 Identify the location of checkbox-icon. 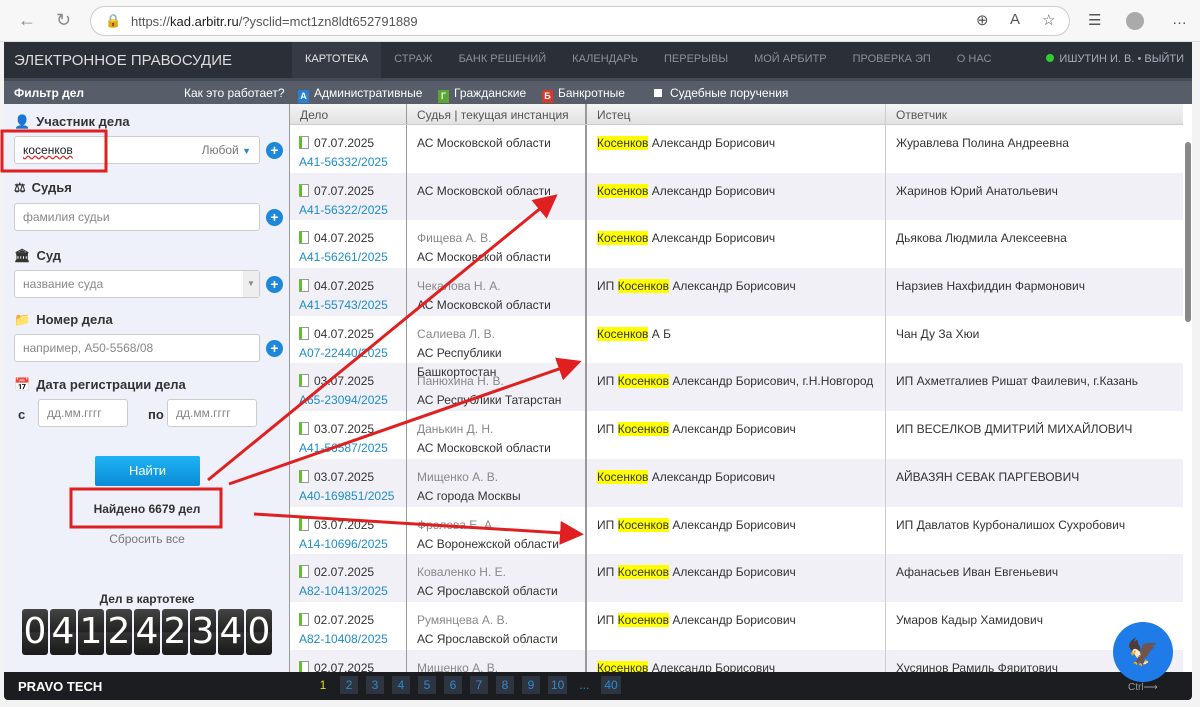
(658, 93).